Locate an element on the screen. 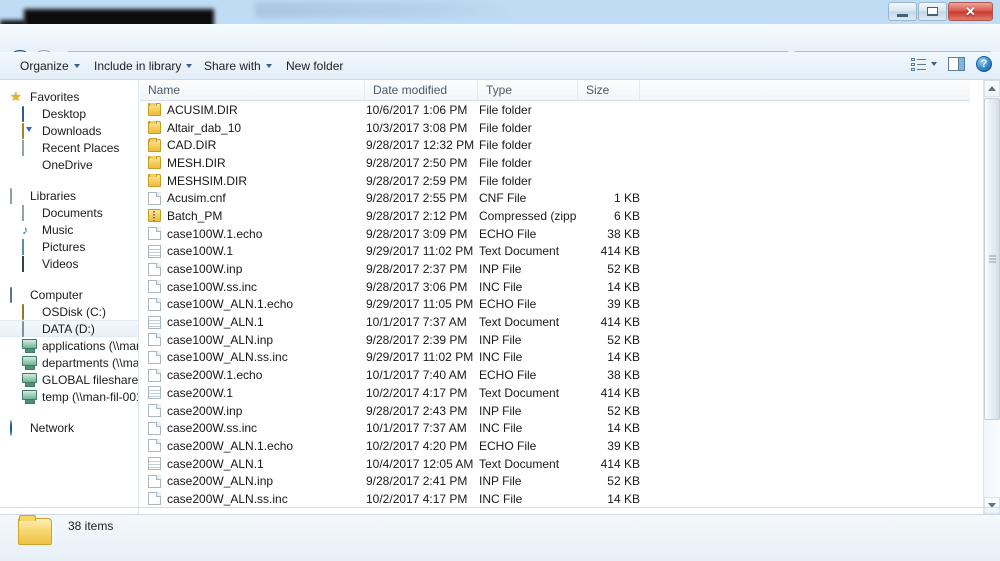  sidebar-item-desktop: Desktop is located at coordinates (69, 113).